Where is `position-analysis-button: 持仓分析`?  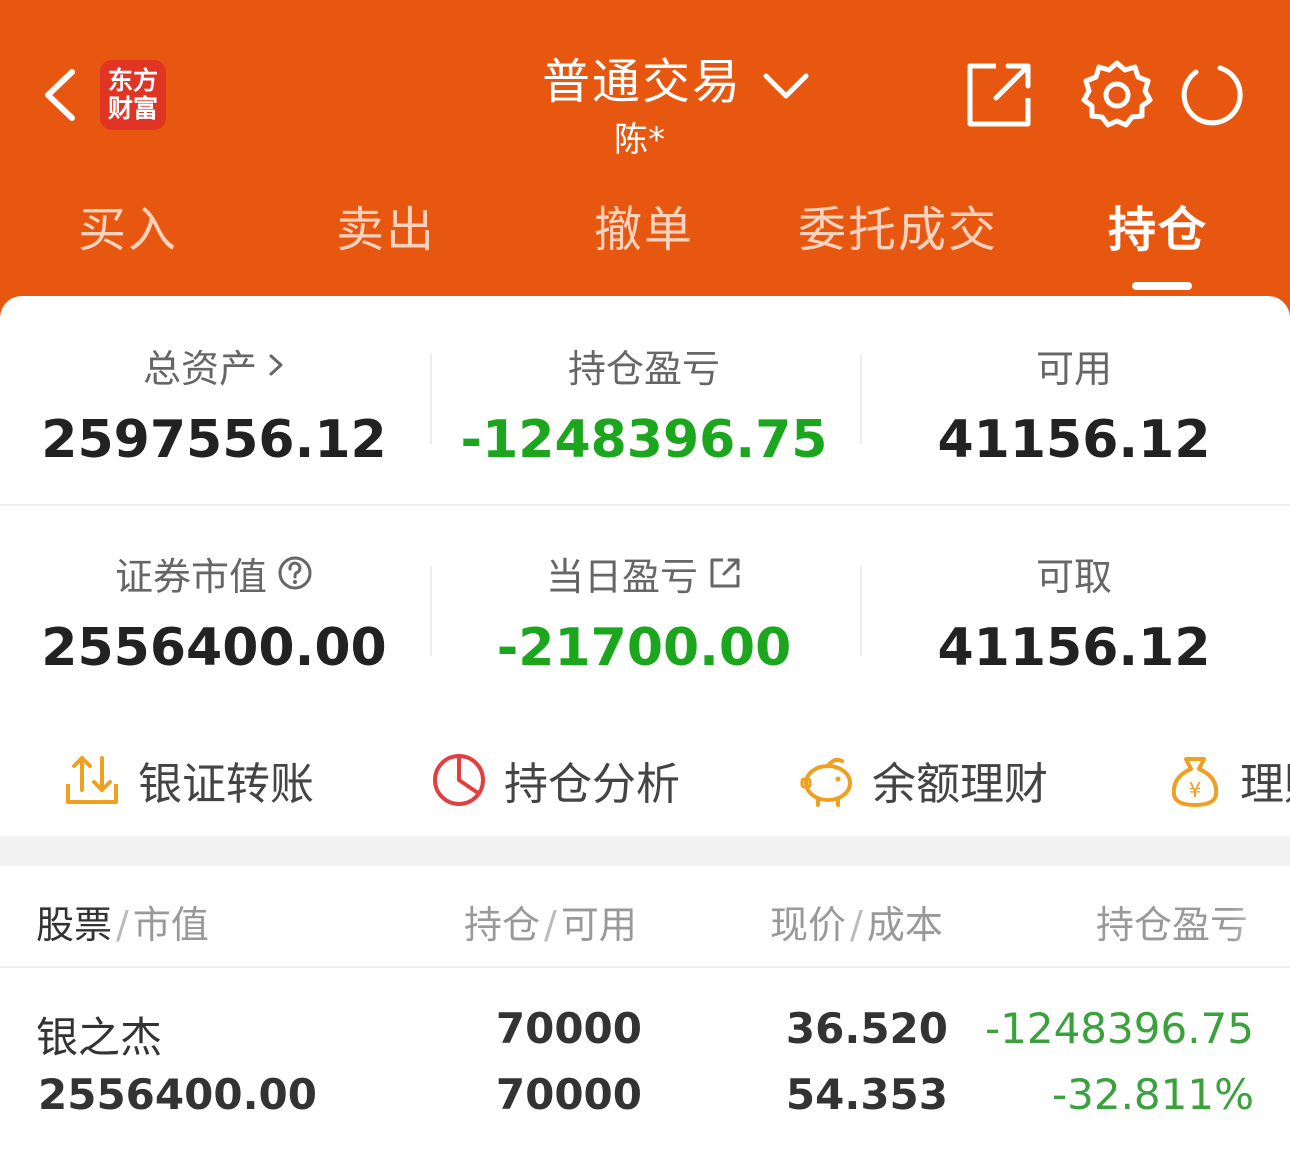
position-analysis-button: 持仓分析 is located at coordinates (555, 780).